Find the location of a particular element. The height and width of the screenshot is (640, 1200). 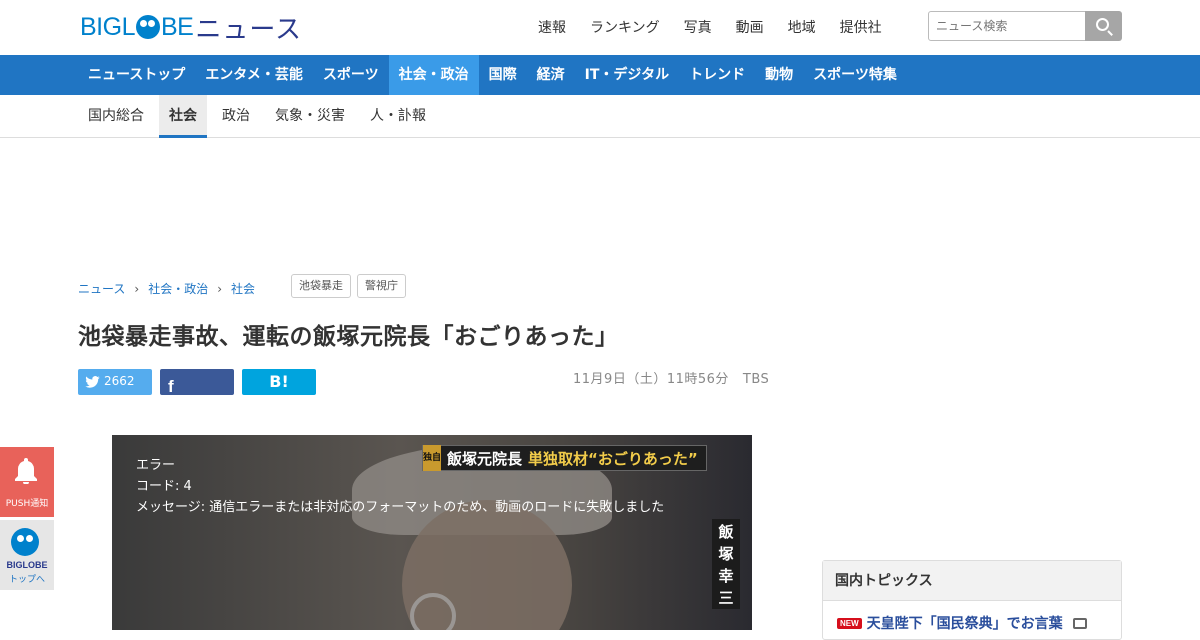

site-logo: BIGL BE ニュース is located at coordinates (191, 28).